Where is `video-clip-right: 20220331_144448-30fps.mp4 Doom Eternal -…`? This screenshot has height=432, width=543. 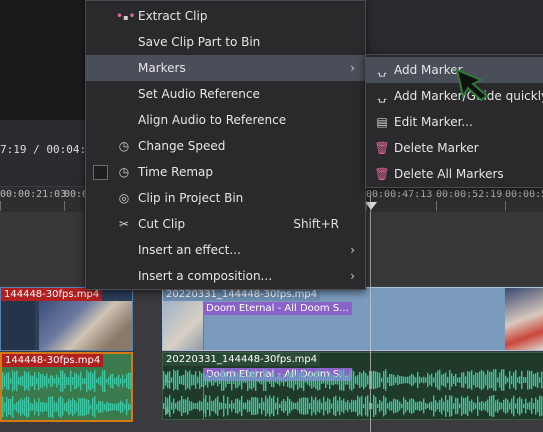 video-clip-right: 20220331_144448-30fps.mp4 Doom Eternal -… is located at coordinates (352, 319).